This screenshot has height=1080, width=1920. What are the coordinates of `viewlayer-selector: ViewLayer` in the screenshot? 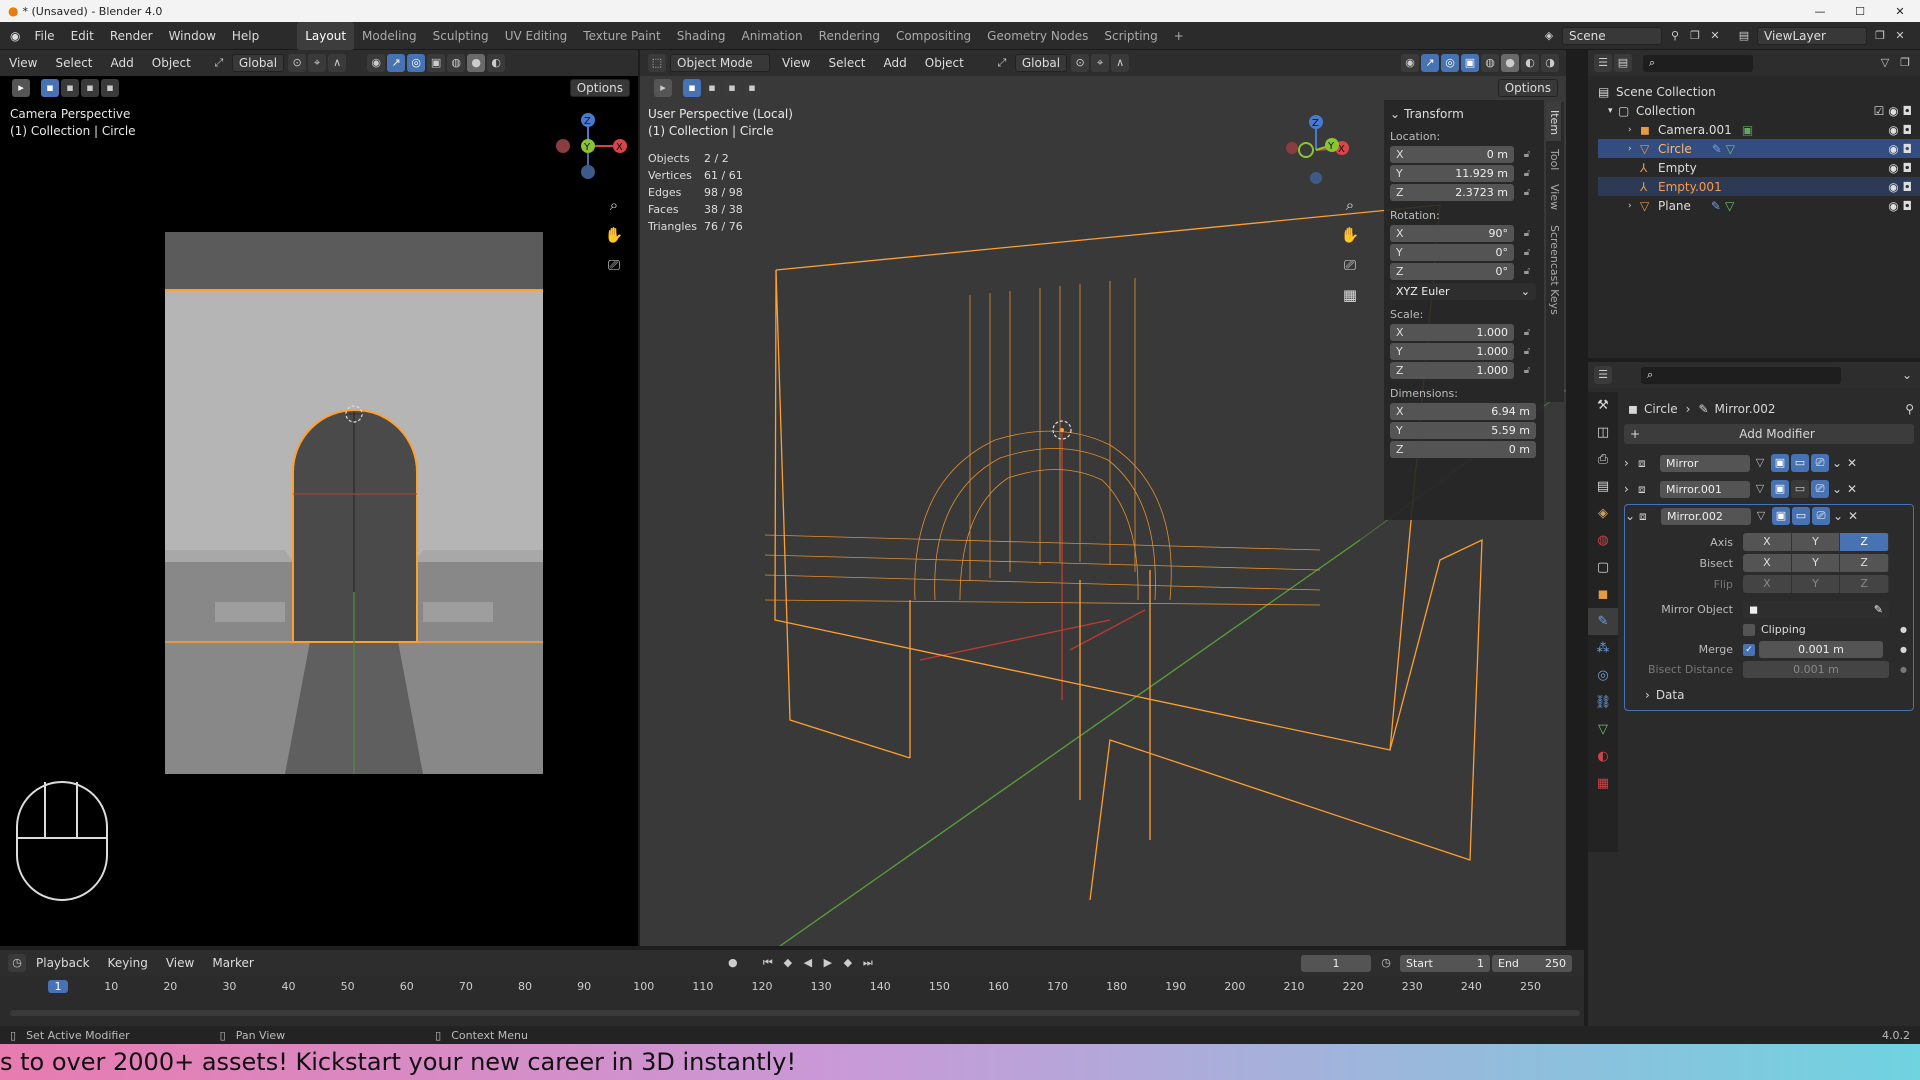 It's located at (1812, 35).